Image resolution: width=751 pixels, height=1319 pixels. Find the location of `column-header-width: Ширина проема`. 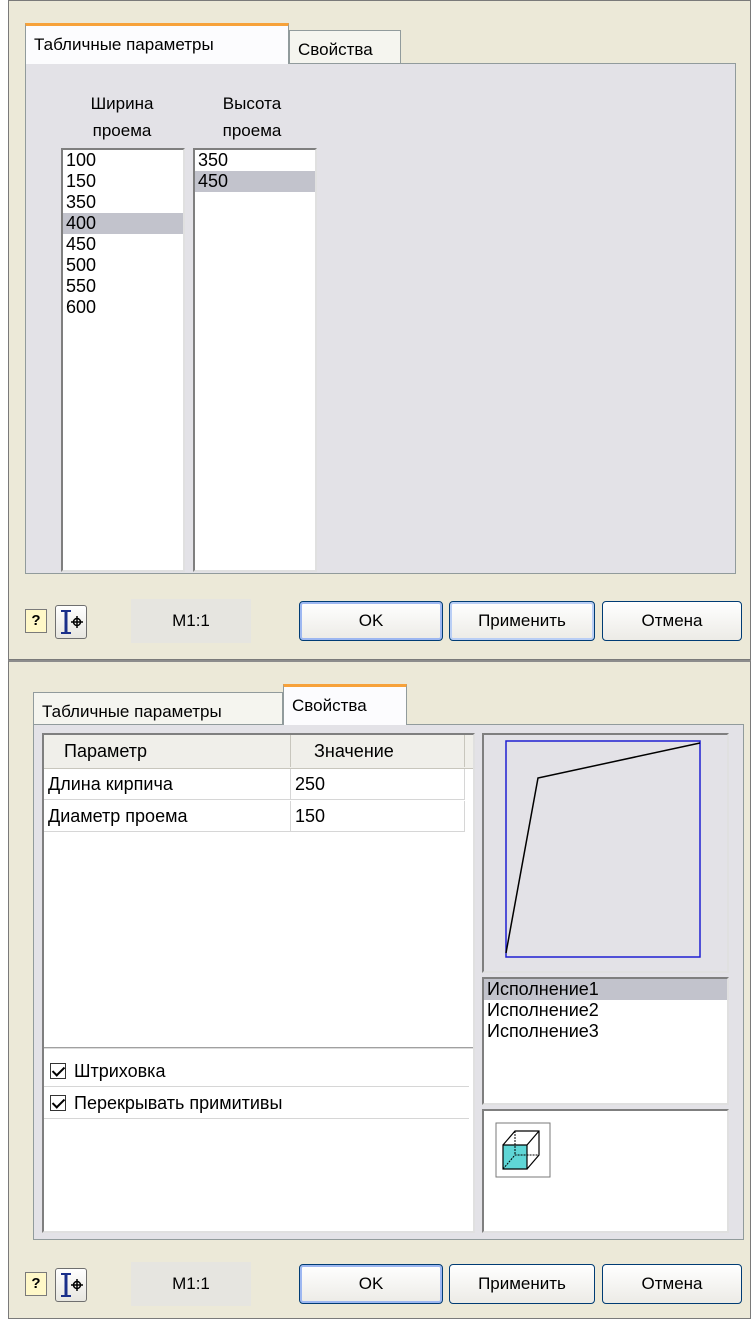

column-header-width: Ширина проема is located at coordinates (122, 117).